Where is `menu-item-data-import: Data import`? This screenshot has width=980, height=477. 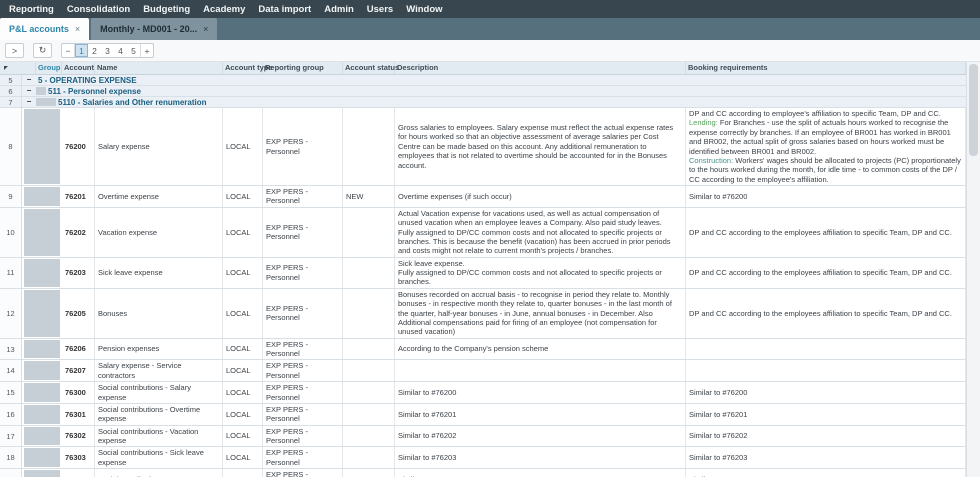 menu-item-data-import: Data import is located at coordinates (284, 9).